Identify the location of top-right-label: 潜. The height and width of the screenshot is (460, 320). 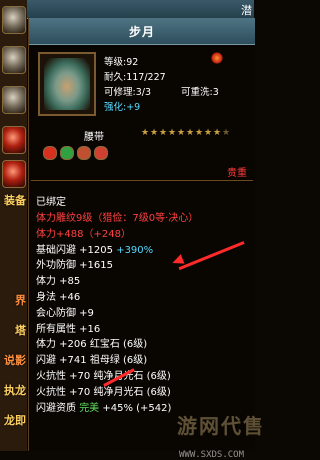
(246, 10).